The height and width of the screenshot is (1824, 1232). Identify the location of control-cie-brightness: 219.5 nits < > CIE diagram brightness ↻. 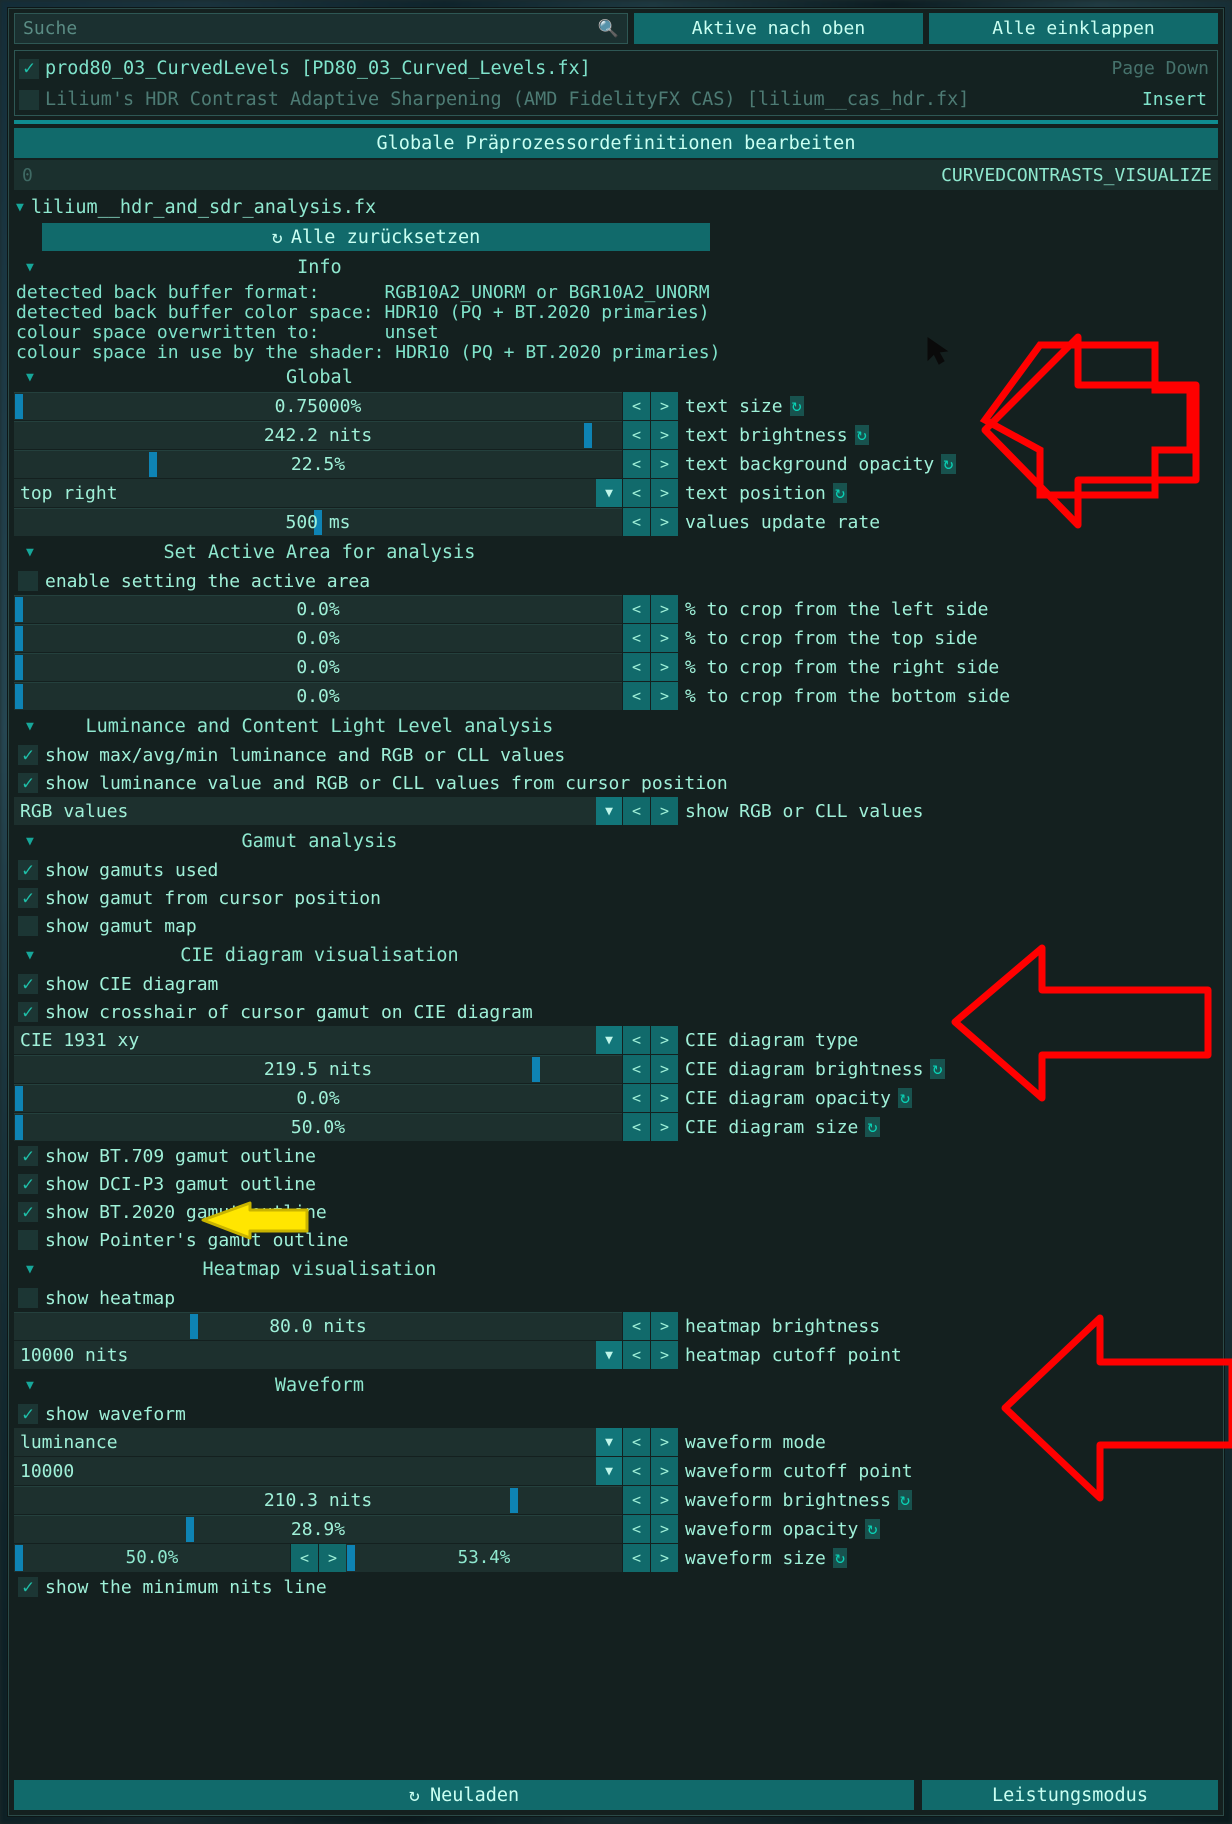
(616, 1069).